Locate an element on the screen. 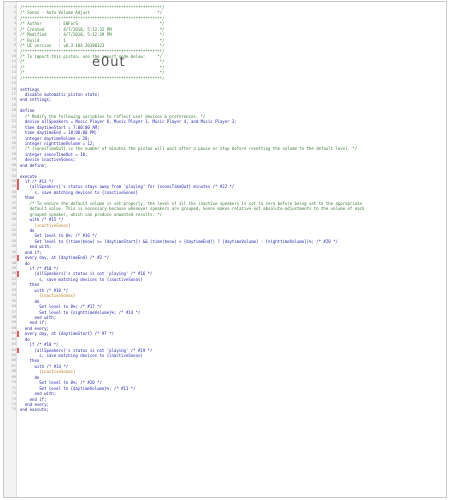 The image size is (450, 500). line-number: 75 is located at coordinates (13, 409).